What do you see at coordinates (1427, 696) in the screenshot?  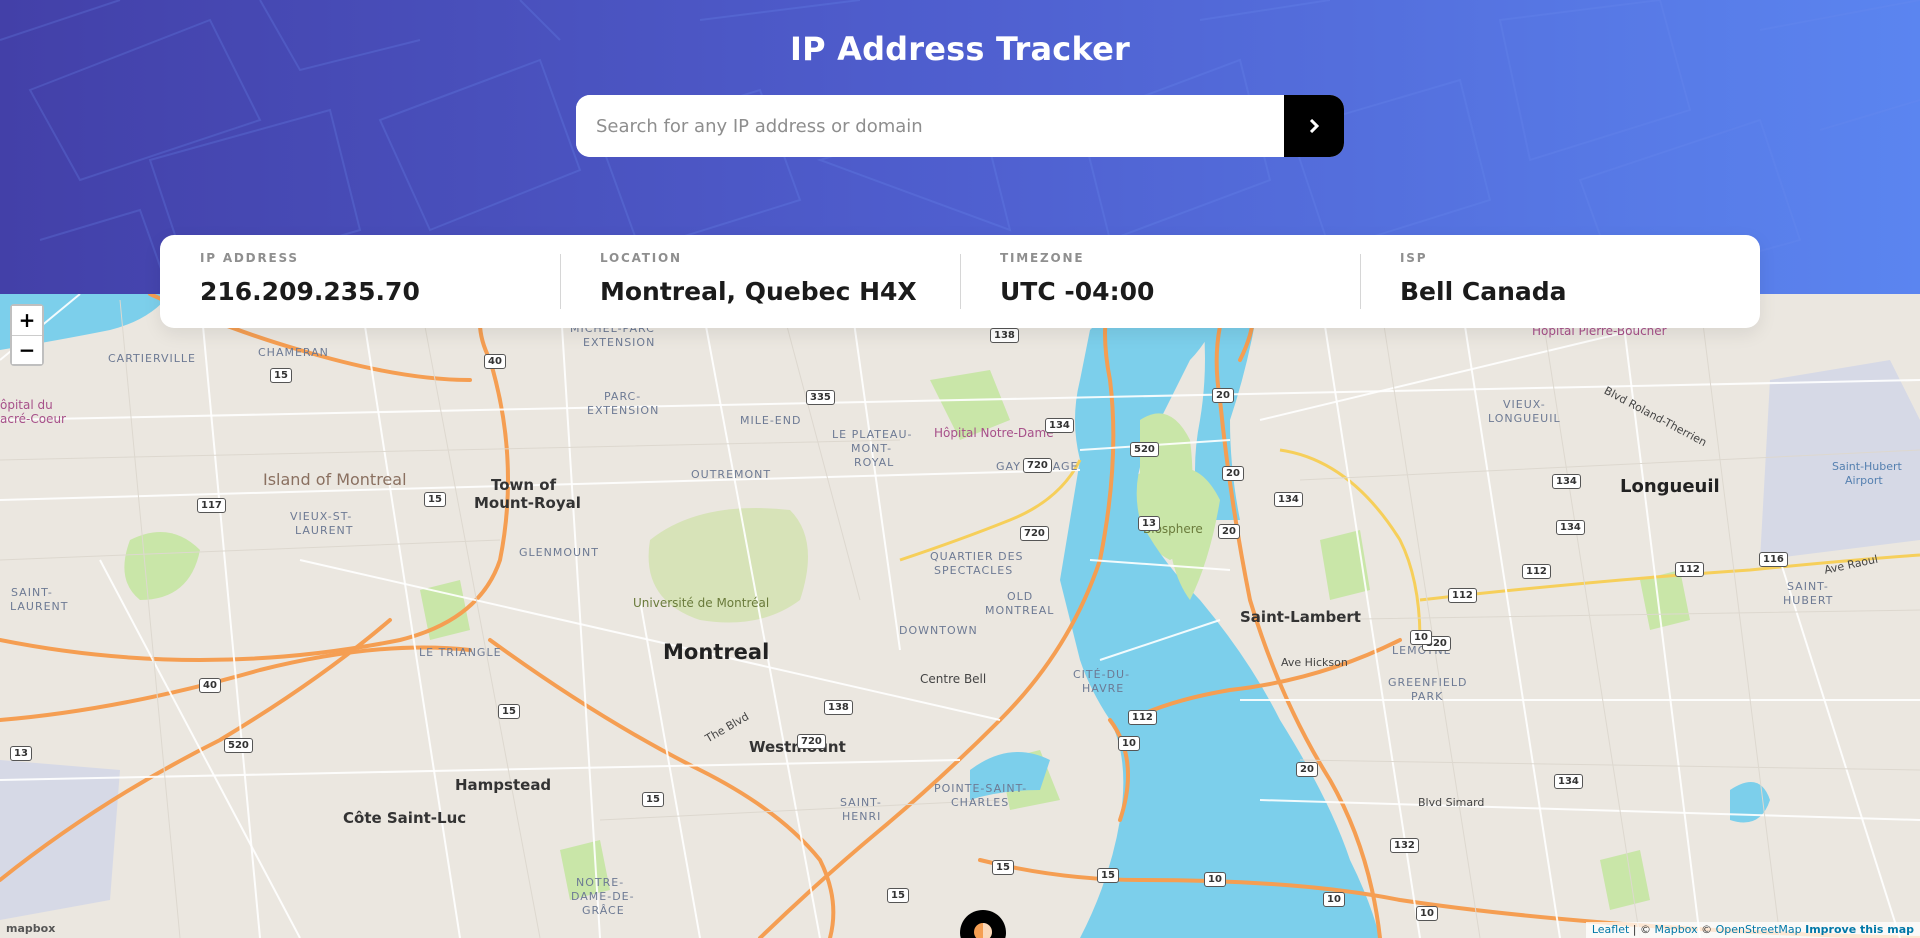 I see `map-label-greenfield-park: PARK` at bounding box center [1427, 696].